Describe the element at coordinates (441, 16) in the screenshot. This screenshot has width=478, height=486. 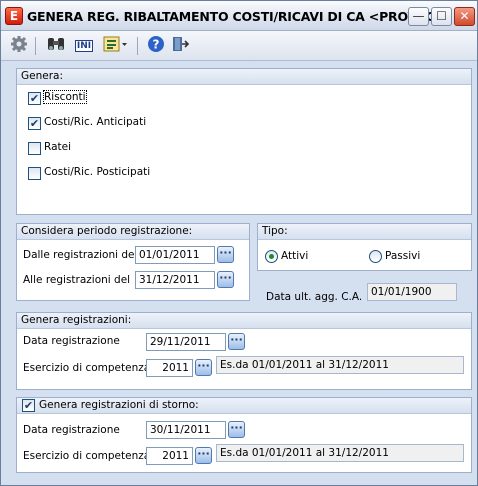
I see `maximize-button: ☐` at that location.